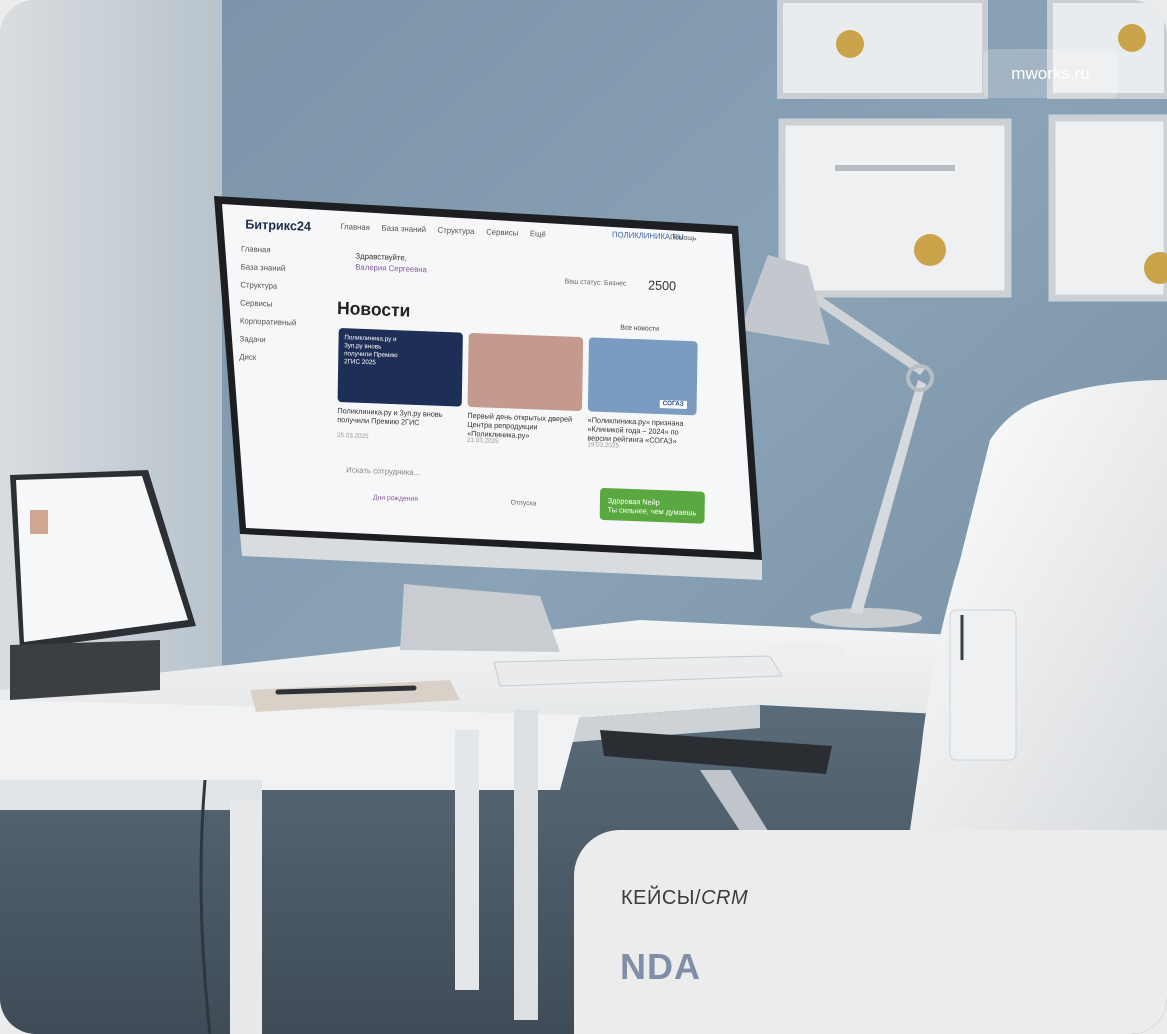  What do you see at coordinates (525, 372) in the screenshot?
I see `news-image` at bounding box center [525, 372].